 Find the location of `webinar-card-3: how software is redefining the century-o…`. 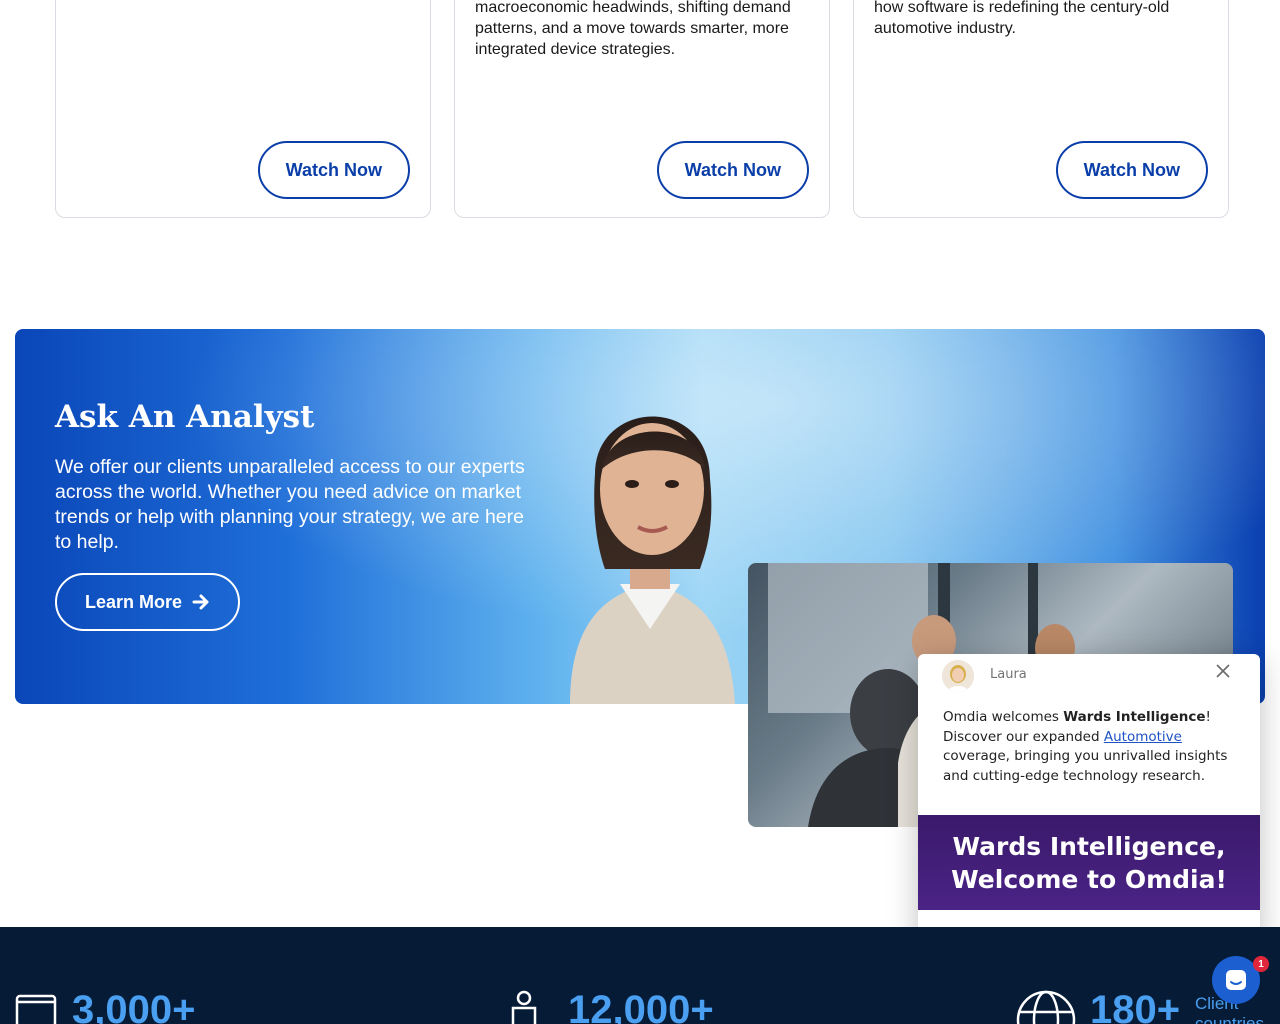

webinar-card-3: how software is redefining the century-o… is located at coordinates (1041, 109).